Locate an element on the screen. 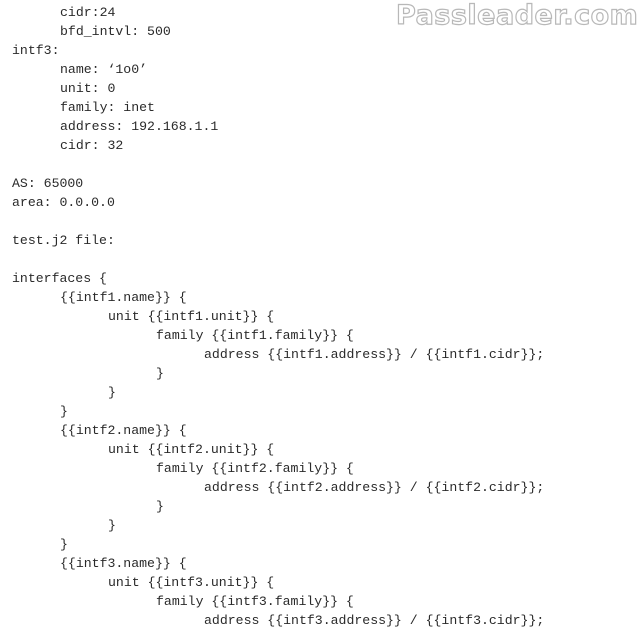  code-line: unit {{intf3.unit}} { is located at coordinates (191, 582).